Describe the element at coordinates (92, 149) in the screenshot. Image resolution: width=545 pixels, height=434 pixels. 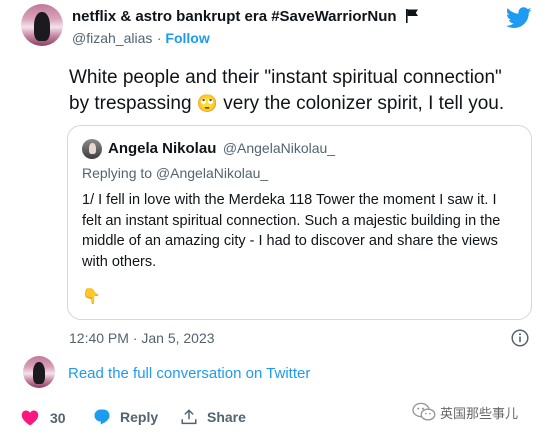
I see `quoted-author-avatar` at that location.